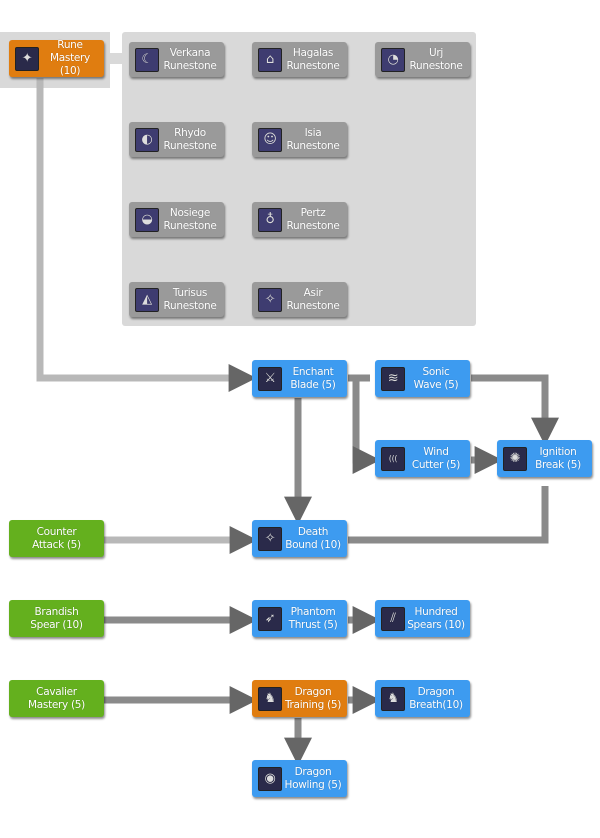 Image resolution: width=600 pixels, height=838 pixels. I want to click on skill-node-cavalier-mastery: Cavalier Mastery (5), so click(56, 698).